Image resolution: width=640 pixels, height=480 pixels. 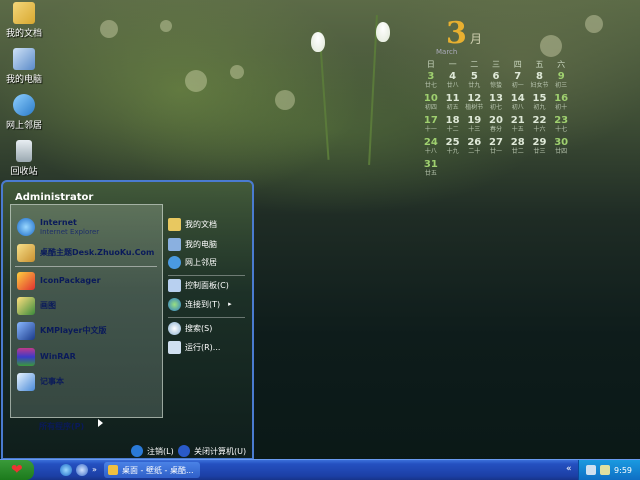 I want to click on all-programs-button: 所有程序(P), so click(x=61, y=426).